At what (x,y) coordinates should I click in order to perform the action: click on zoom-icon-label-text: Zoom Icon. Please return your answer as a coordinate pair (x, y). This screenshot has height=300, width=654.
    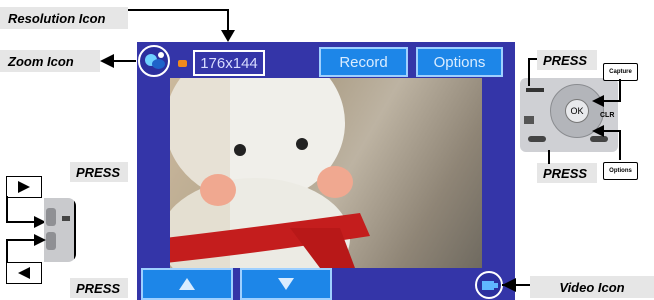
    Looking at the image, I should click on (41, 61).